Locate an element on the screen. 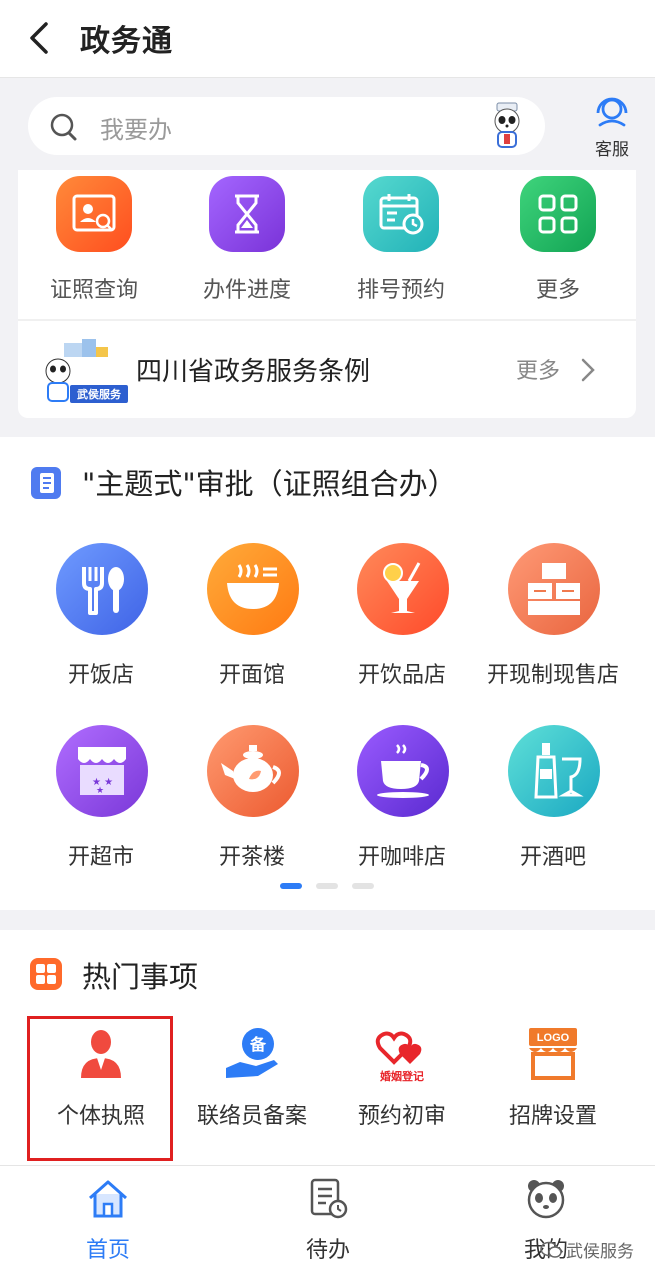  coffee-cup-icon is located at coordinates (403, 771).